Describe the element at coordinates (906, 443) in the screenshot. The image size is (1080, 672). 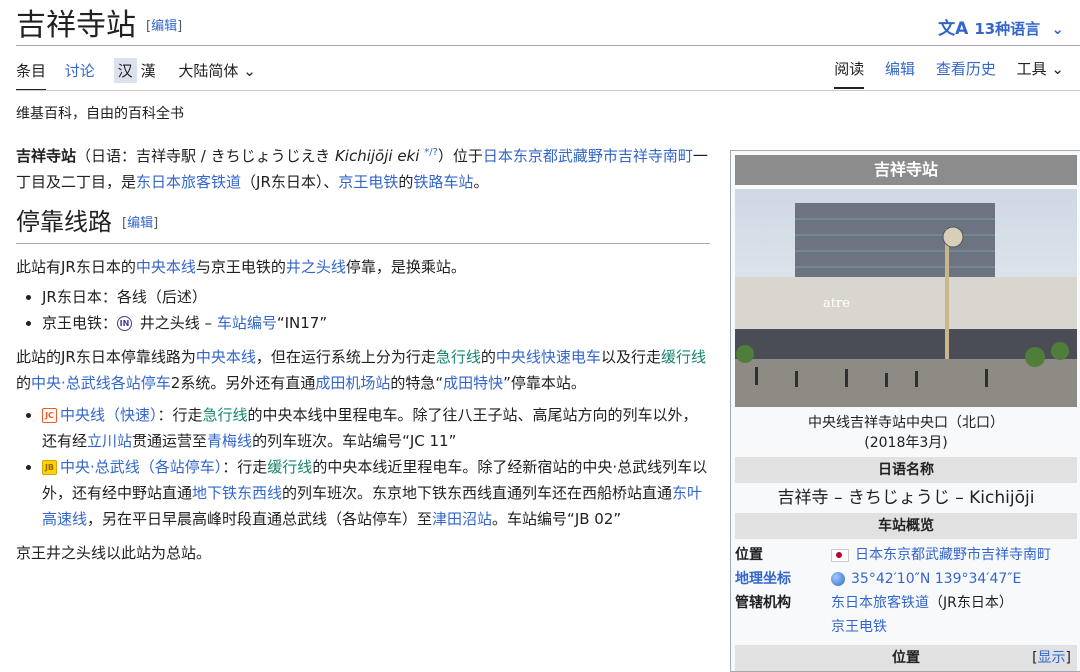
I see `caption-line: (2018年3月)` at that location.